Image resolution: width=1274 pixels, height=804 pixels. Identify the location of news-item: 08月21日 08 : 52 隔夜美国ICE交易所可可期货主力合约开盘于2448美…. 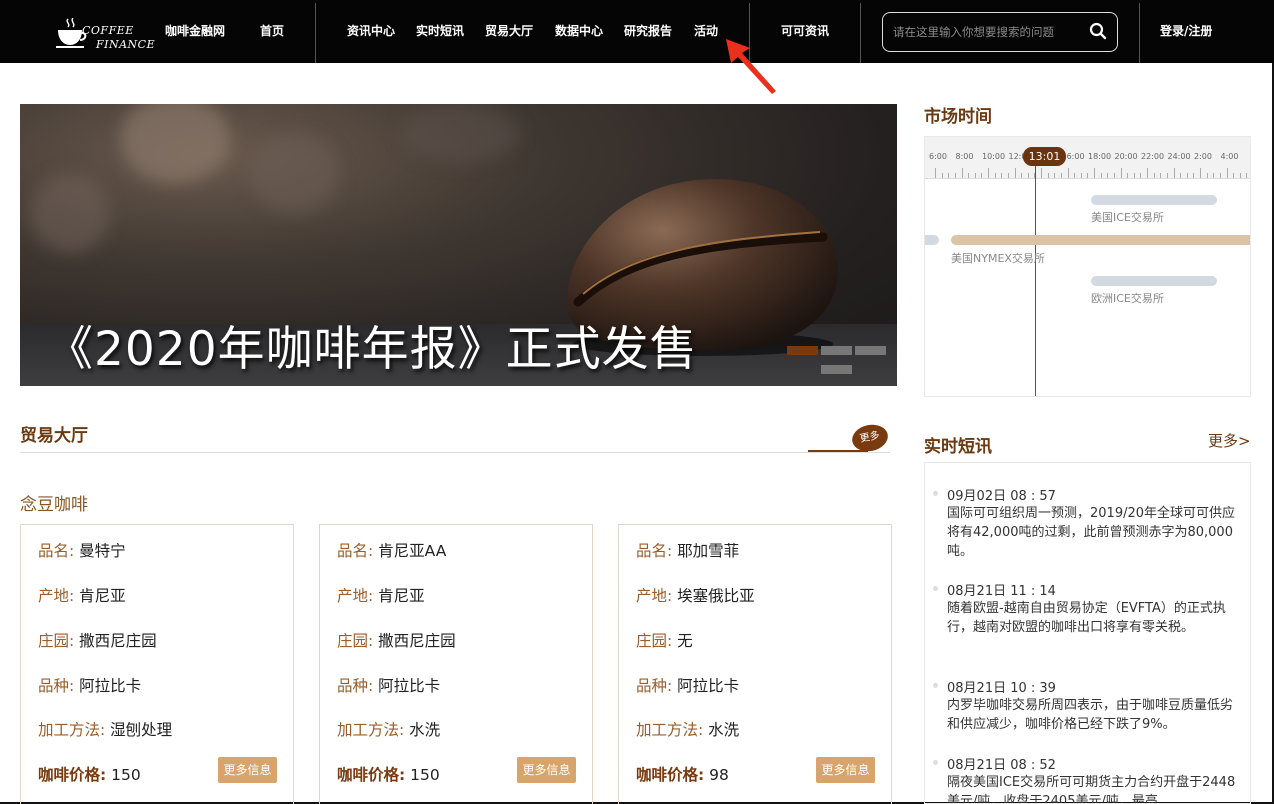
(1086, 778).